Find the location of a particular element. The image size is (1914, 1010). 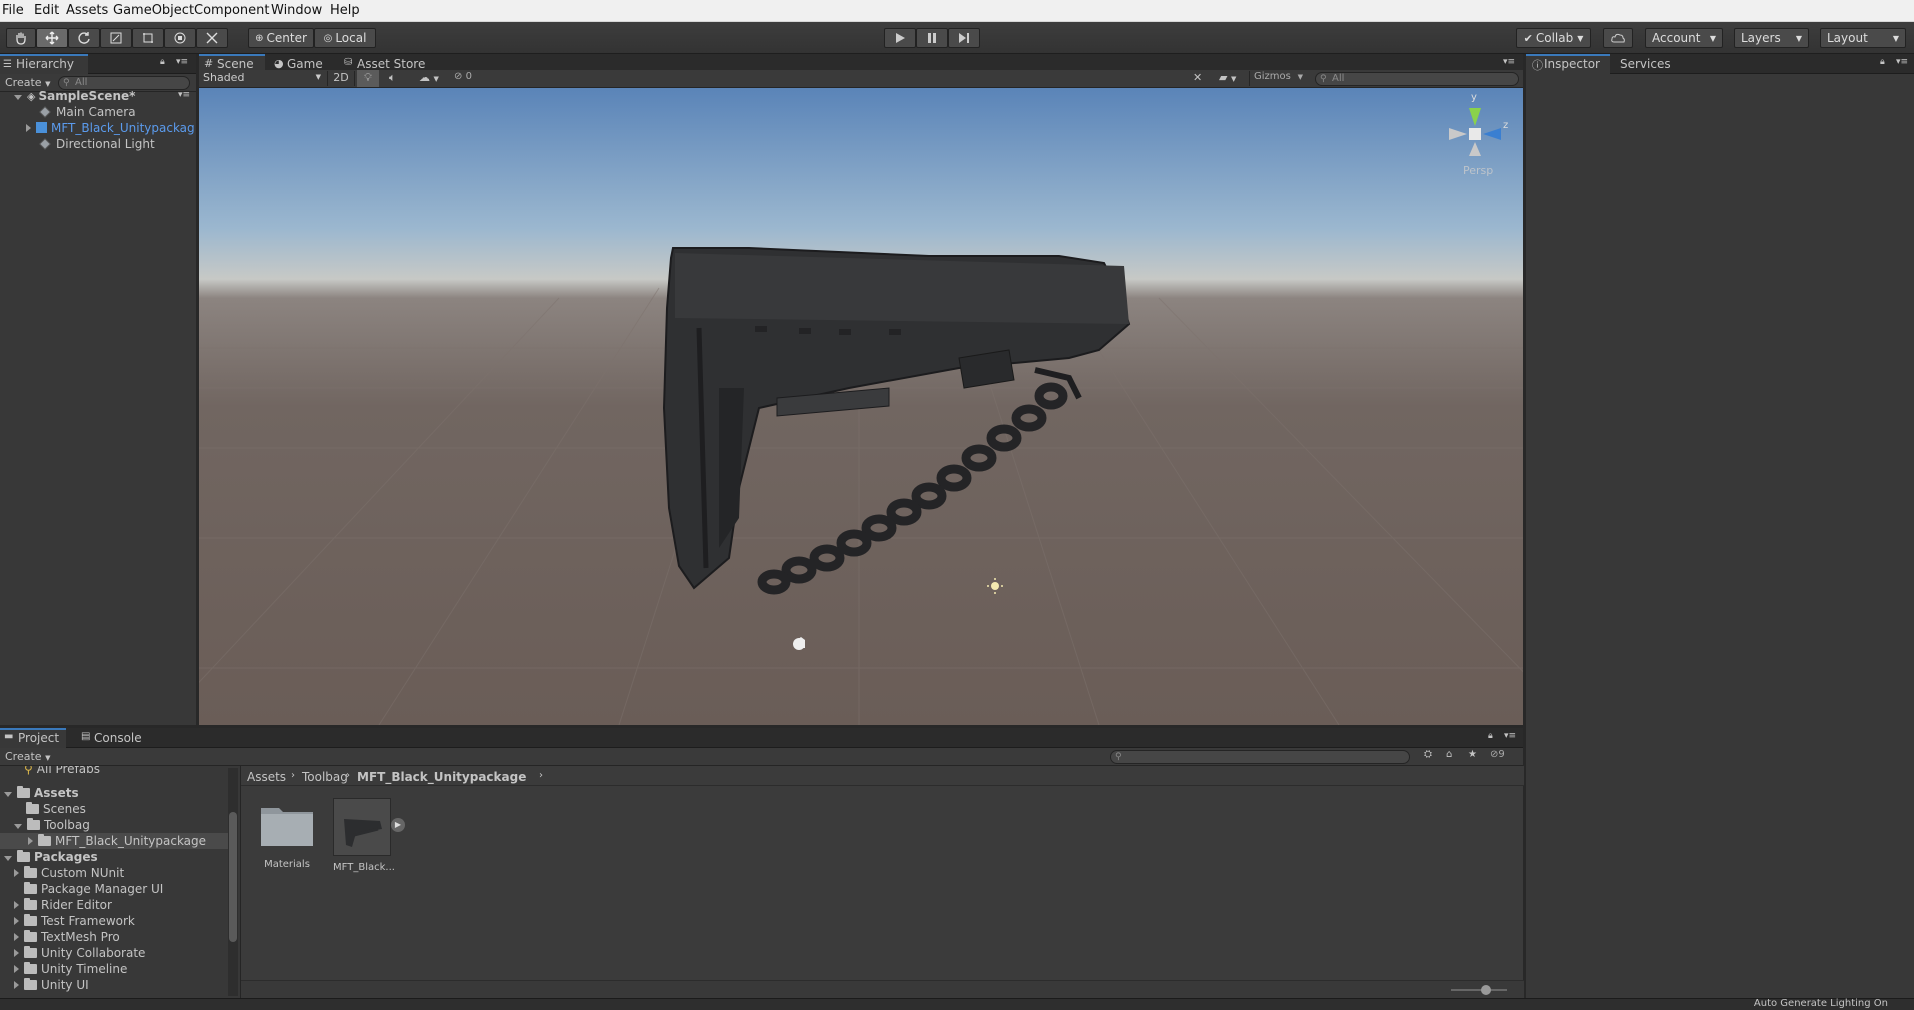

menu-window: Window is located at coordinates (296, 10).